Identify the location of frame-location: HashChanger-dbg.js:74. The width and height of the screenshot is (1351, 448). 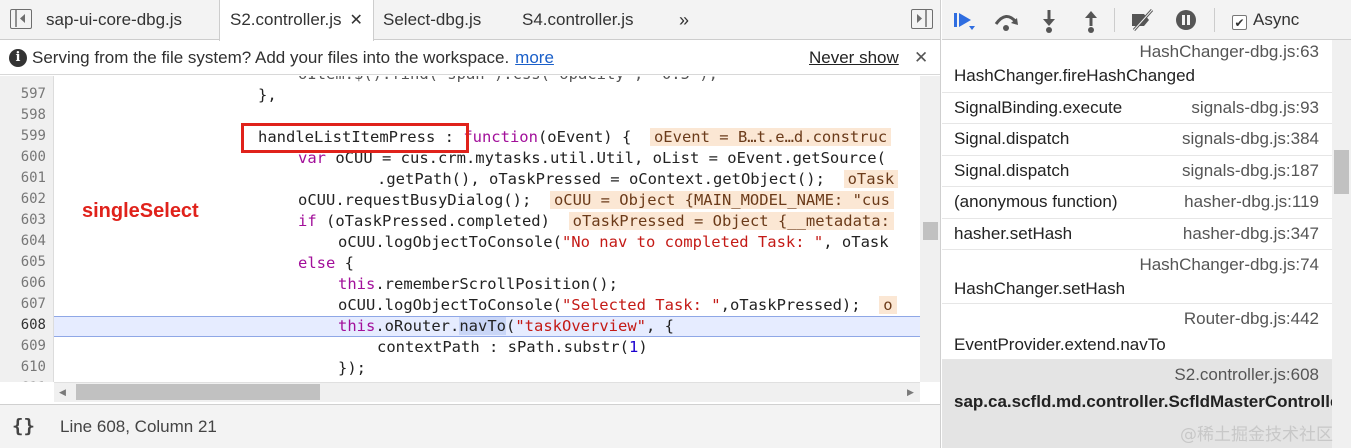
(1229, 264).